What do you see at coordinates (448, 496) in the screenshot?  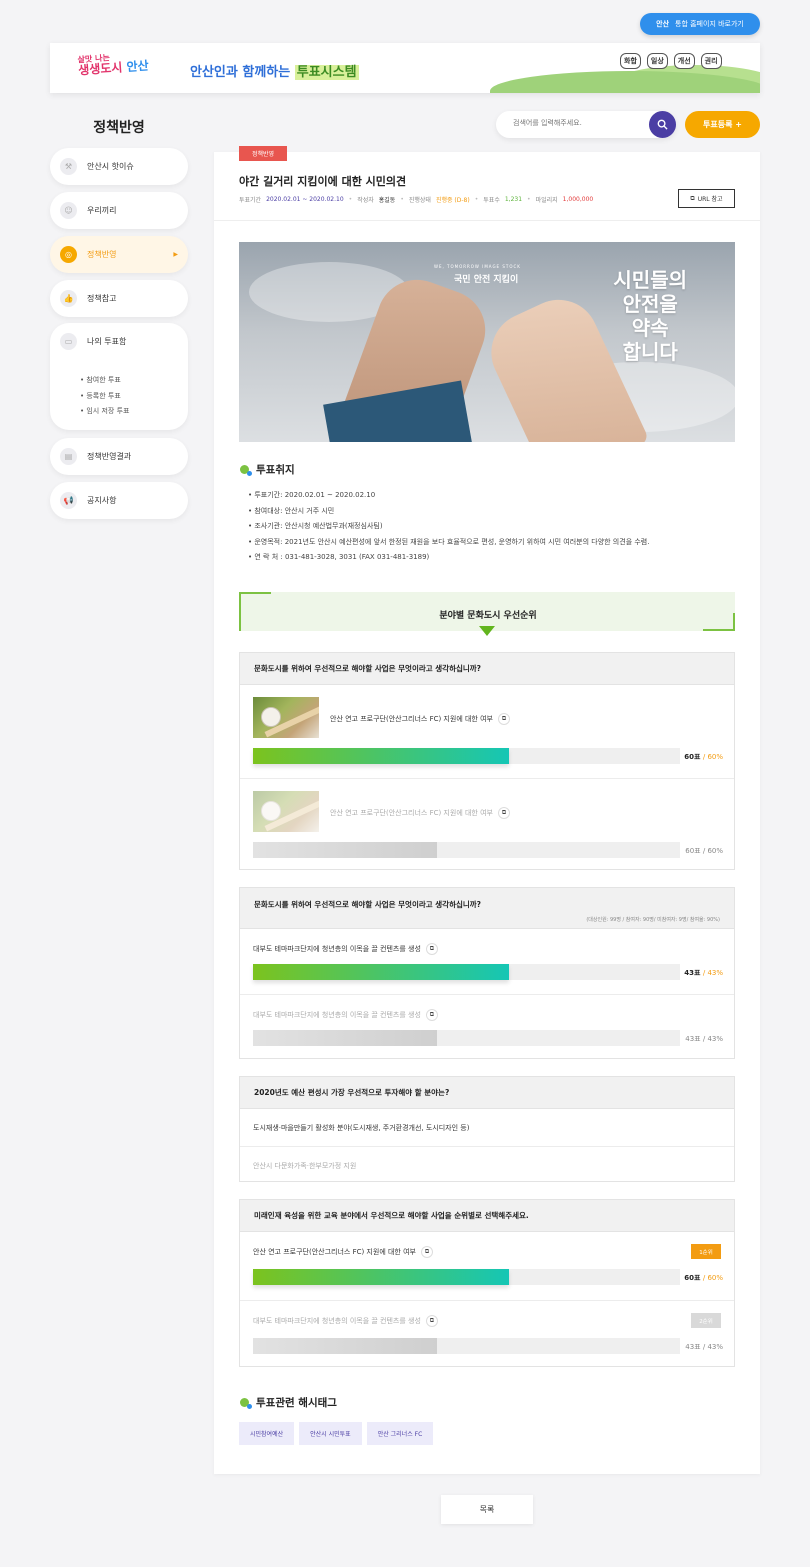 I see `list-item: 투표기간: 2020.02.01 ~ 2020.02.10` at bounding box center [448, 496].